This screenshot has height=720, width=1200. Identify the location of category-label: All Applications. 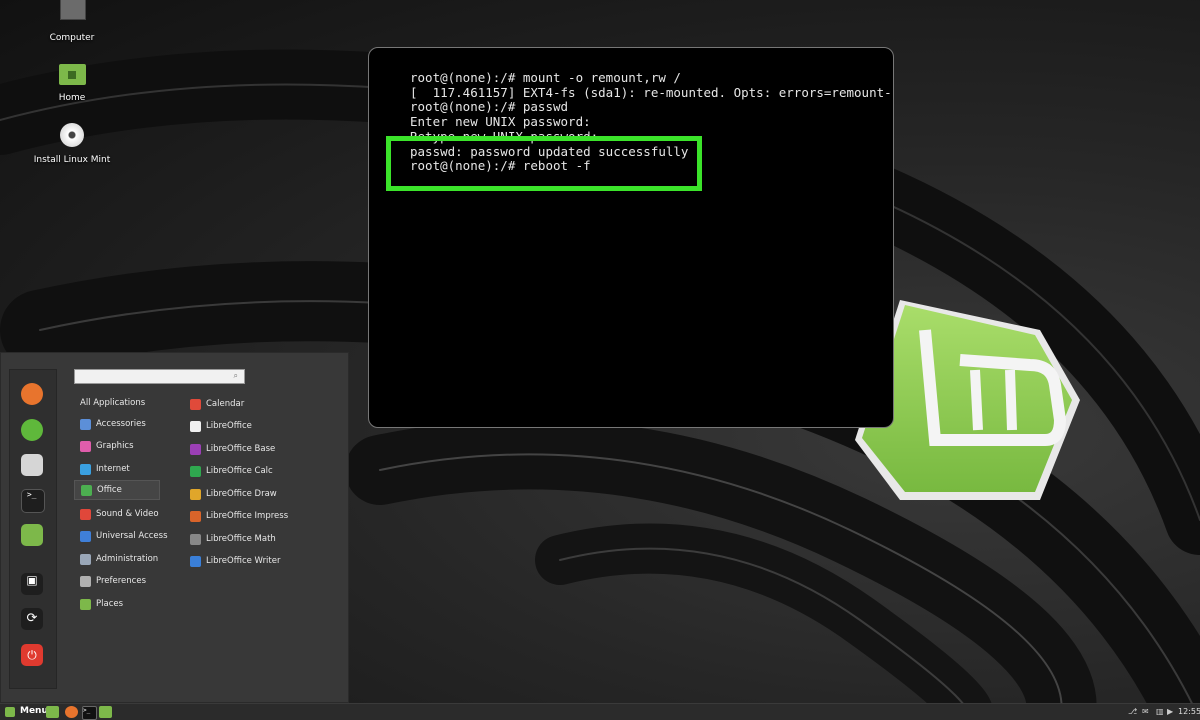
(113, 403).